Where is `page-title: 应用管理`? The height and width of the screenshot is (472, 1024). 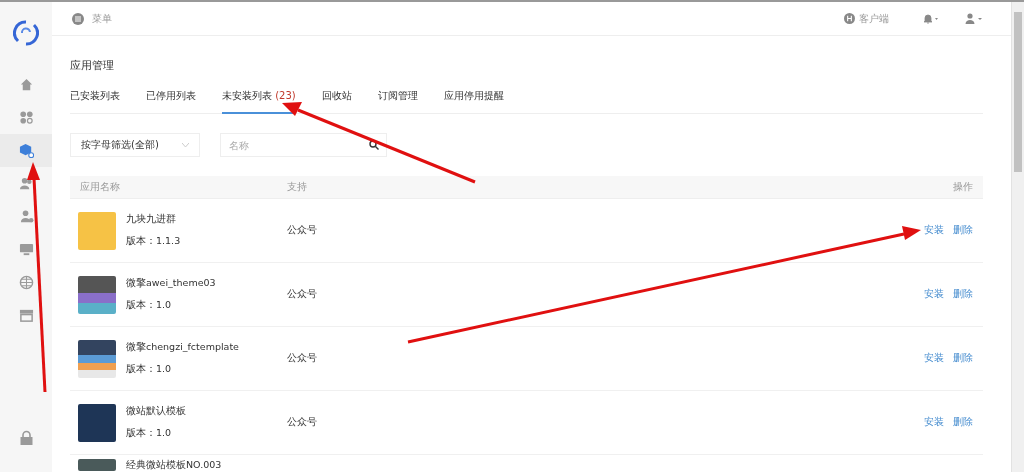 page-title: 应用管理 is located at coordinates (92, 65).